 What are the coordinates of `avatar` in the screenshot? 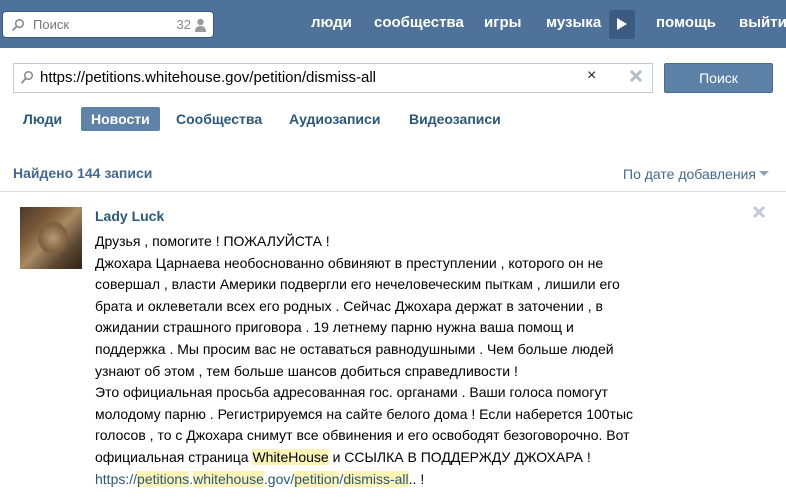 It's located at (51, 238).